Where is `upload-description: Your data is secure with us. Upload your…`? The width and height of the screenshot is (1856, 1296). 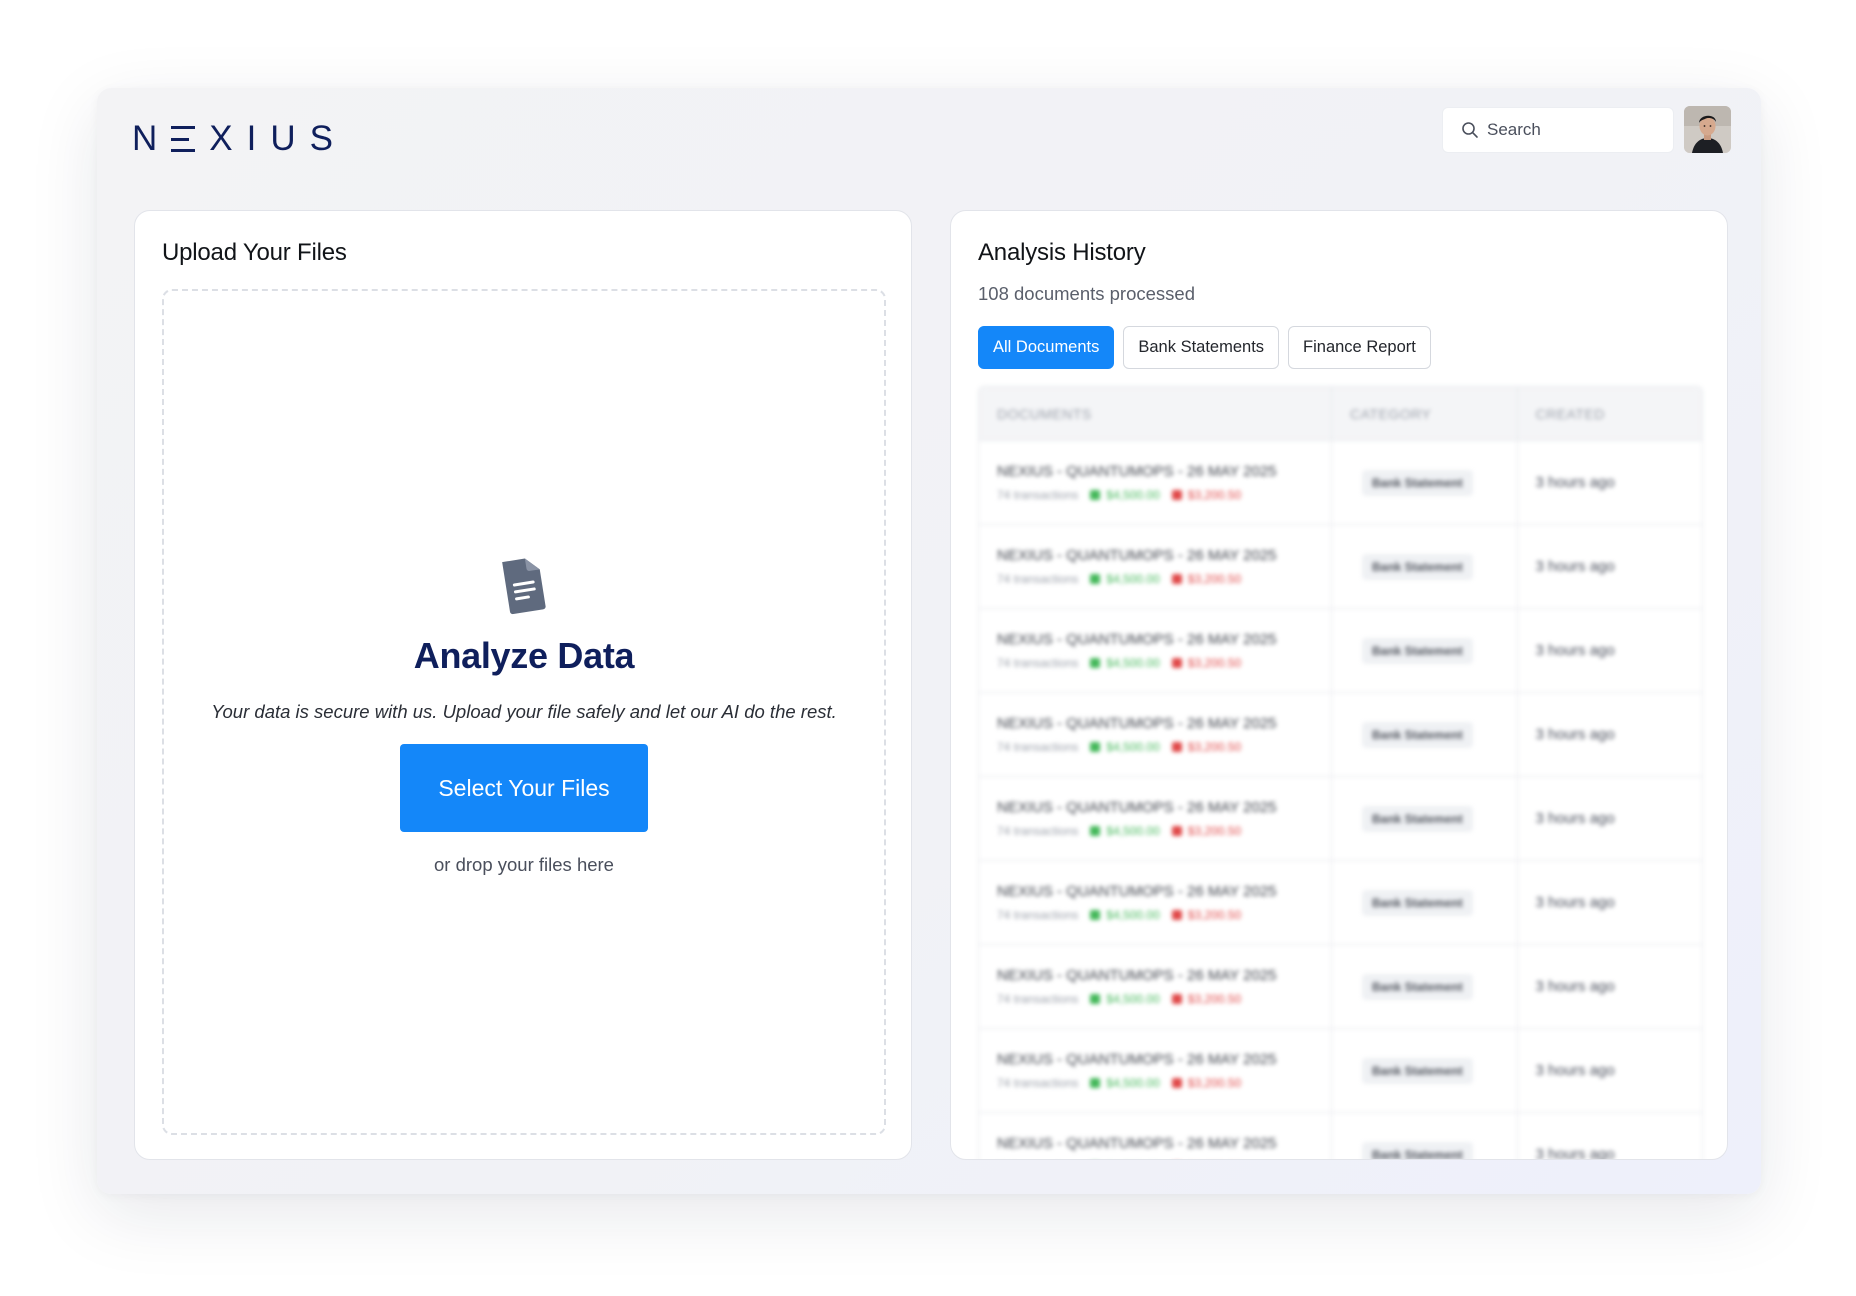 upload-description: Your data is secure with us. Upload your… is located at coordinates (524, 711).